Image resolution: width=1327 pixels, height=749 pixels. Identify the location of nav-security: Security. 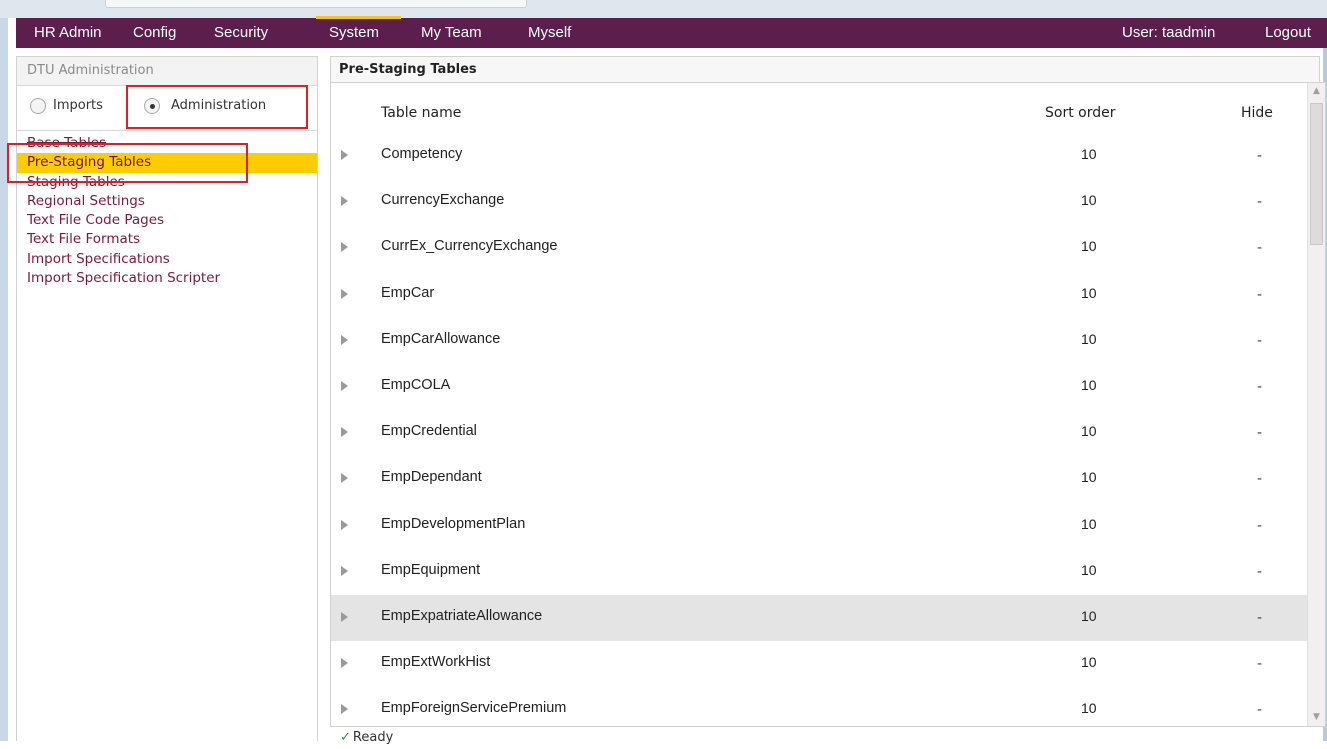
(241, 33).